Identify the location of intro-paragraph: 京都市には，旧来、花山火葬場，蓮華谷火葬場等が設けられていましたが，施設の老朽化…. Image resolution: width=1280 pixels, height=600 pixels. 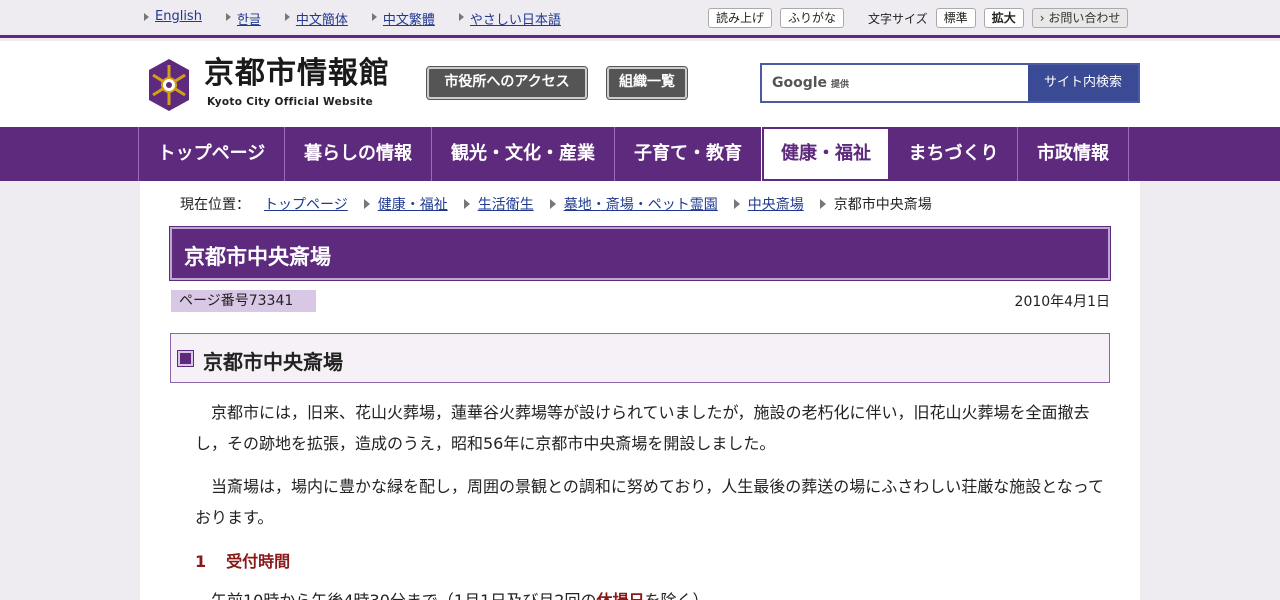
(642, 428).